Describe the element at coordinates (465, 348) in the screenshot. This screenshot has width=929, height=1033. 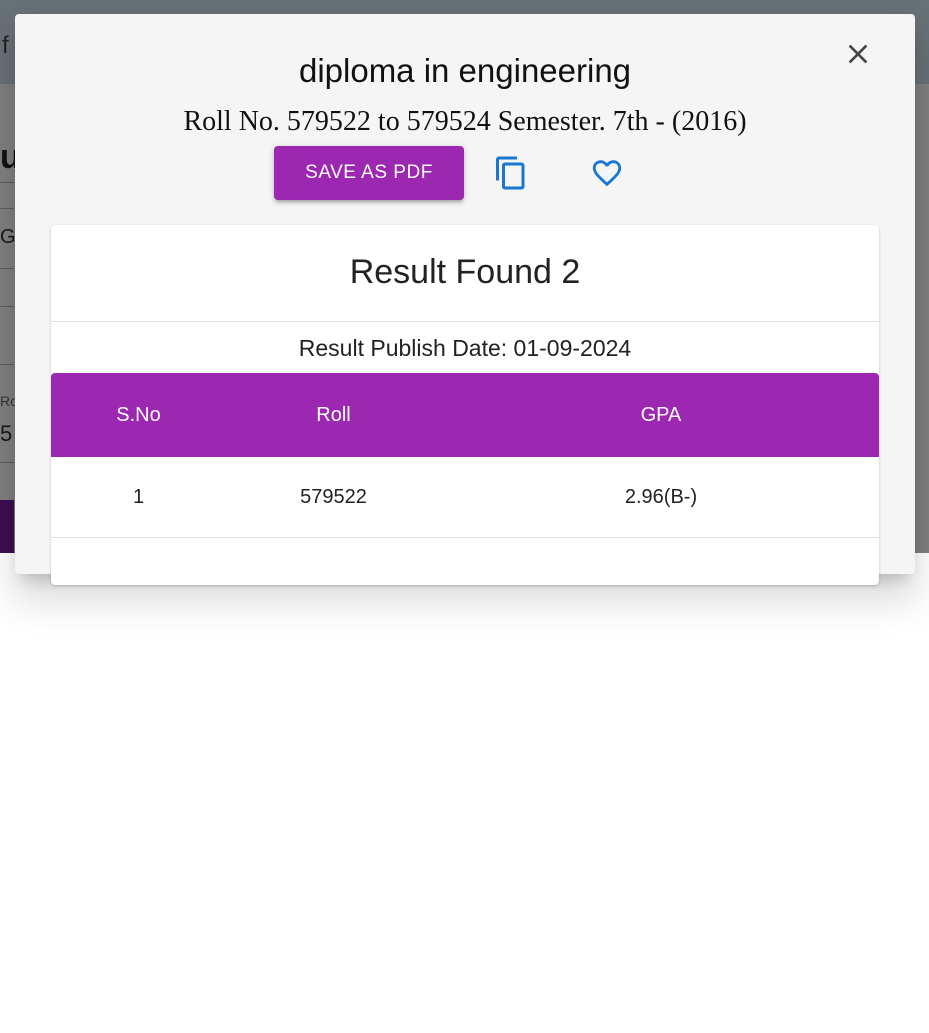
I see `publish-date-text: Result Publish Date: 01-09-2024` at that location.